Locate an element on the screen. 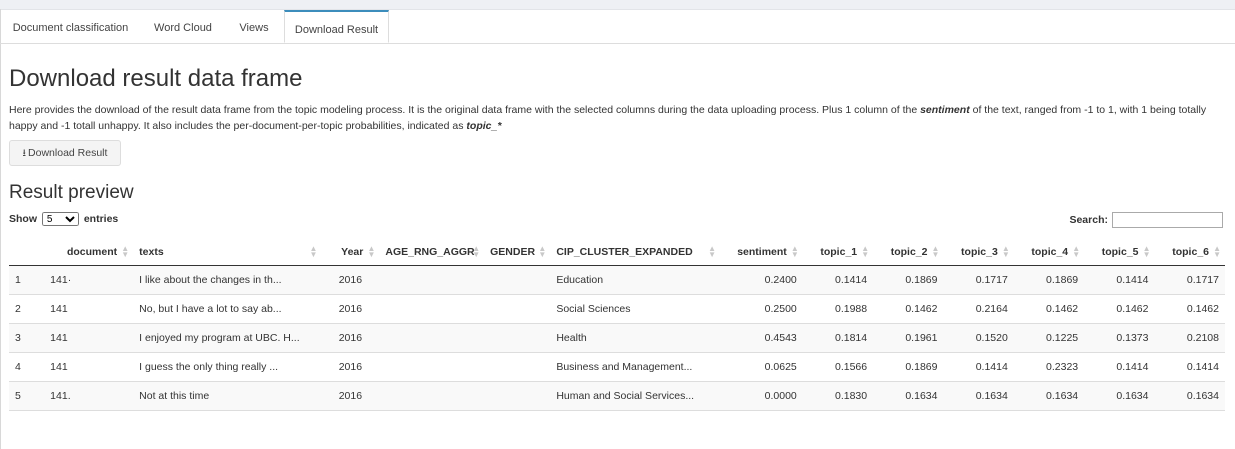  result-preview-title: Result preview is located at coordinates (71, 192).